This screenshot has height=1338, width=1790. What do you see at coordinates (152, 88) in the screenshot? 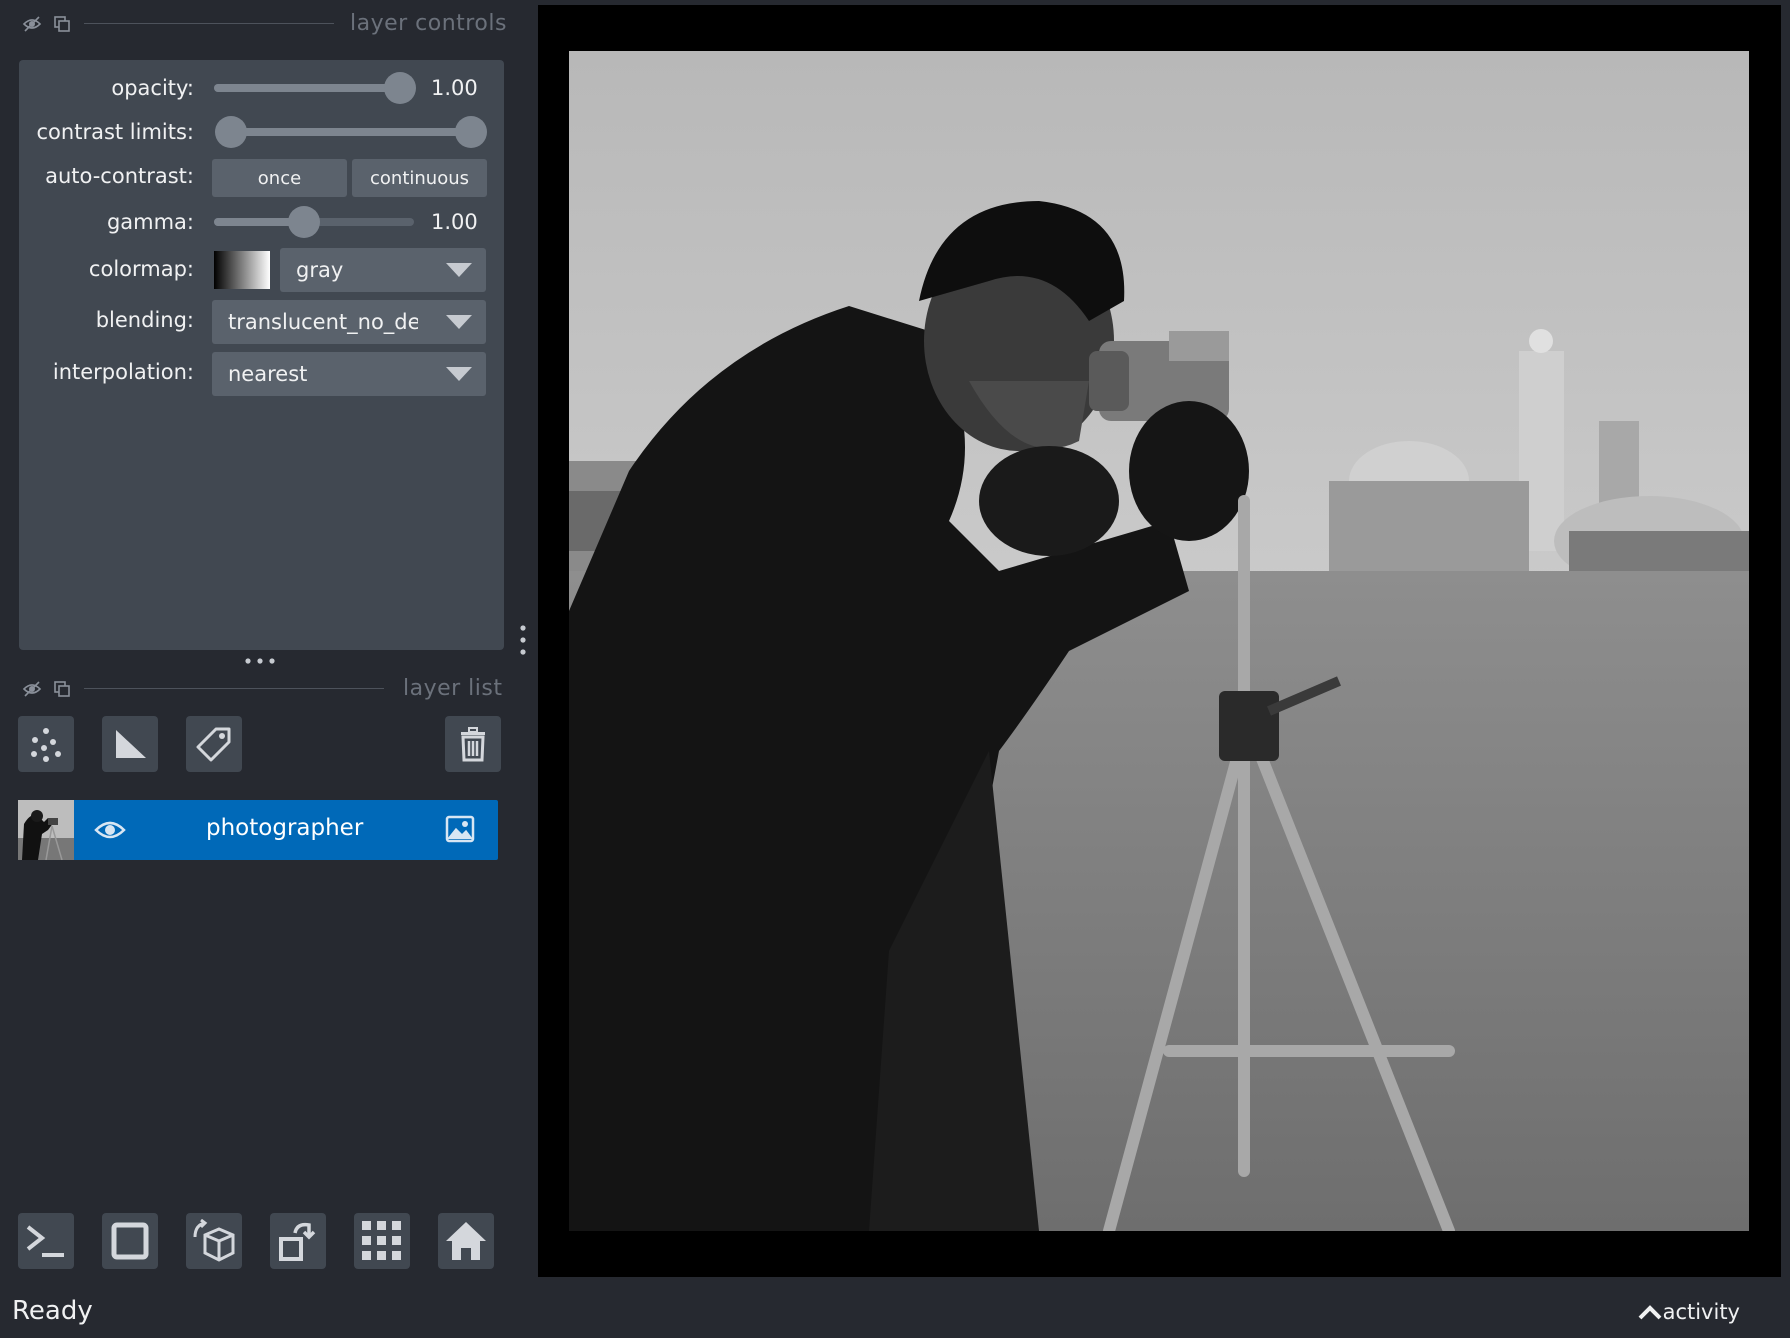
I see `opacity-label: opacity:` at bounding box center [152, 88].